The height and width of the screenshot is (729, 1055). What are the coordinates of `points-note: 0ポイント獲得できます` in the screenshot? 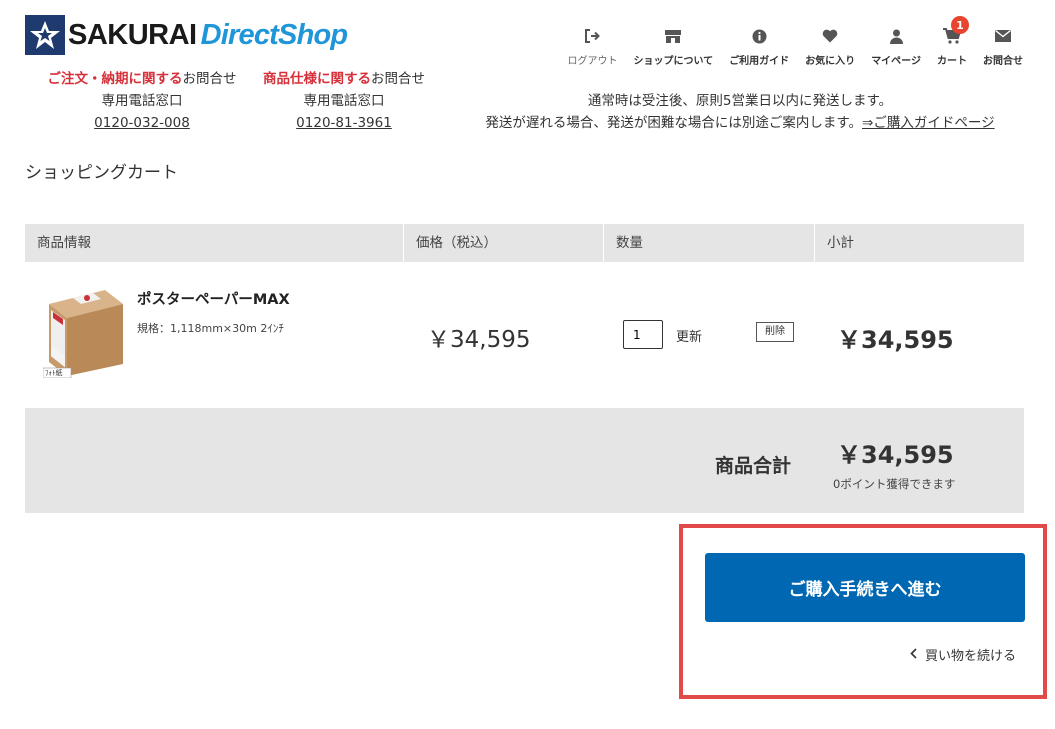 It's located at (894, 484).